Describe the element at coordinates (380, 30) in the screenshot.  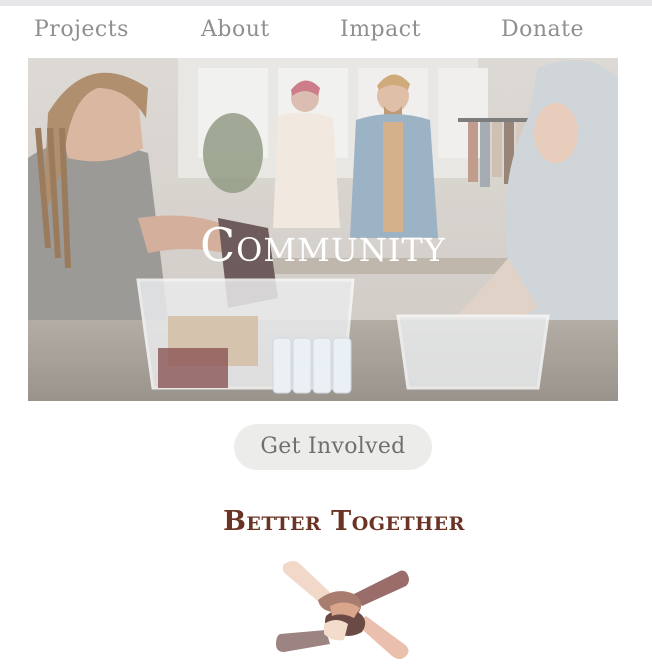
I see `nav-link-impact: Impact` at that location.